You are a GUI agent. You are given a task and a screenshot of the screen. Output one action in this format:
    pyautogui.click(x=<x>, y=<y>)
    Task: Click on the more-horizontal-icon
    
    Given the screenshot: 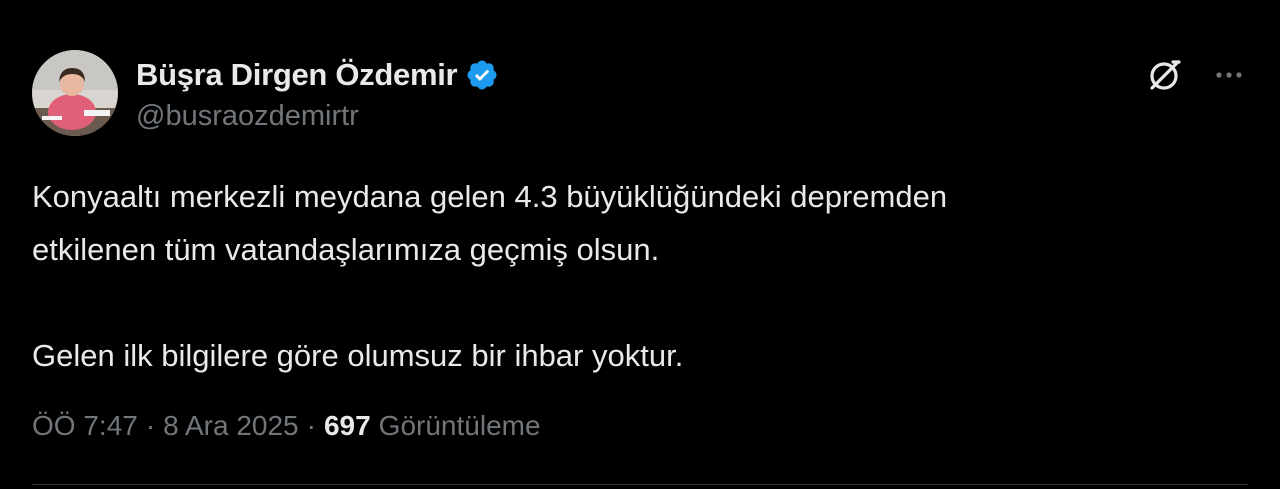 What is the action you would take?
    pyautogui.click(x=1229, y=75)
    